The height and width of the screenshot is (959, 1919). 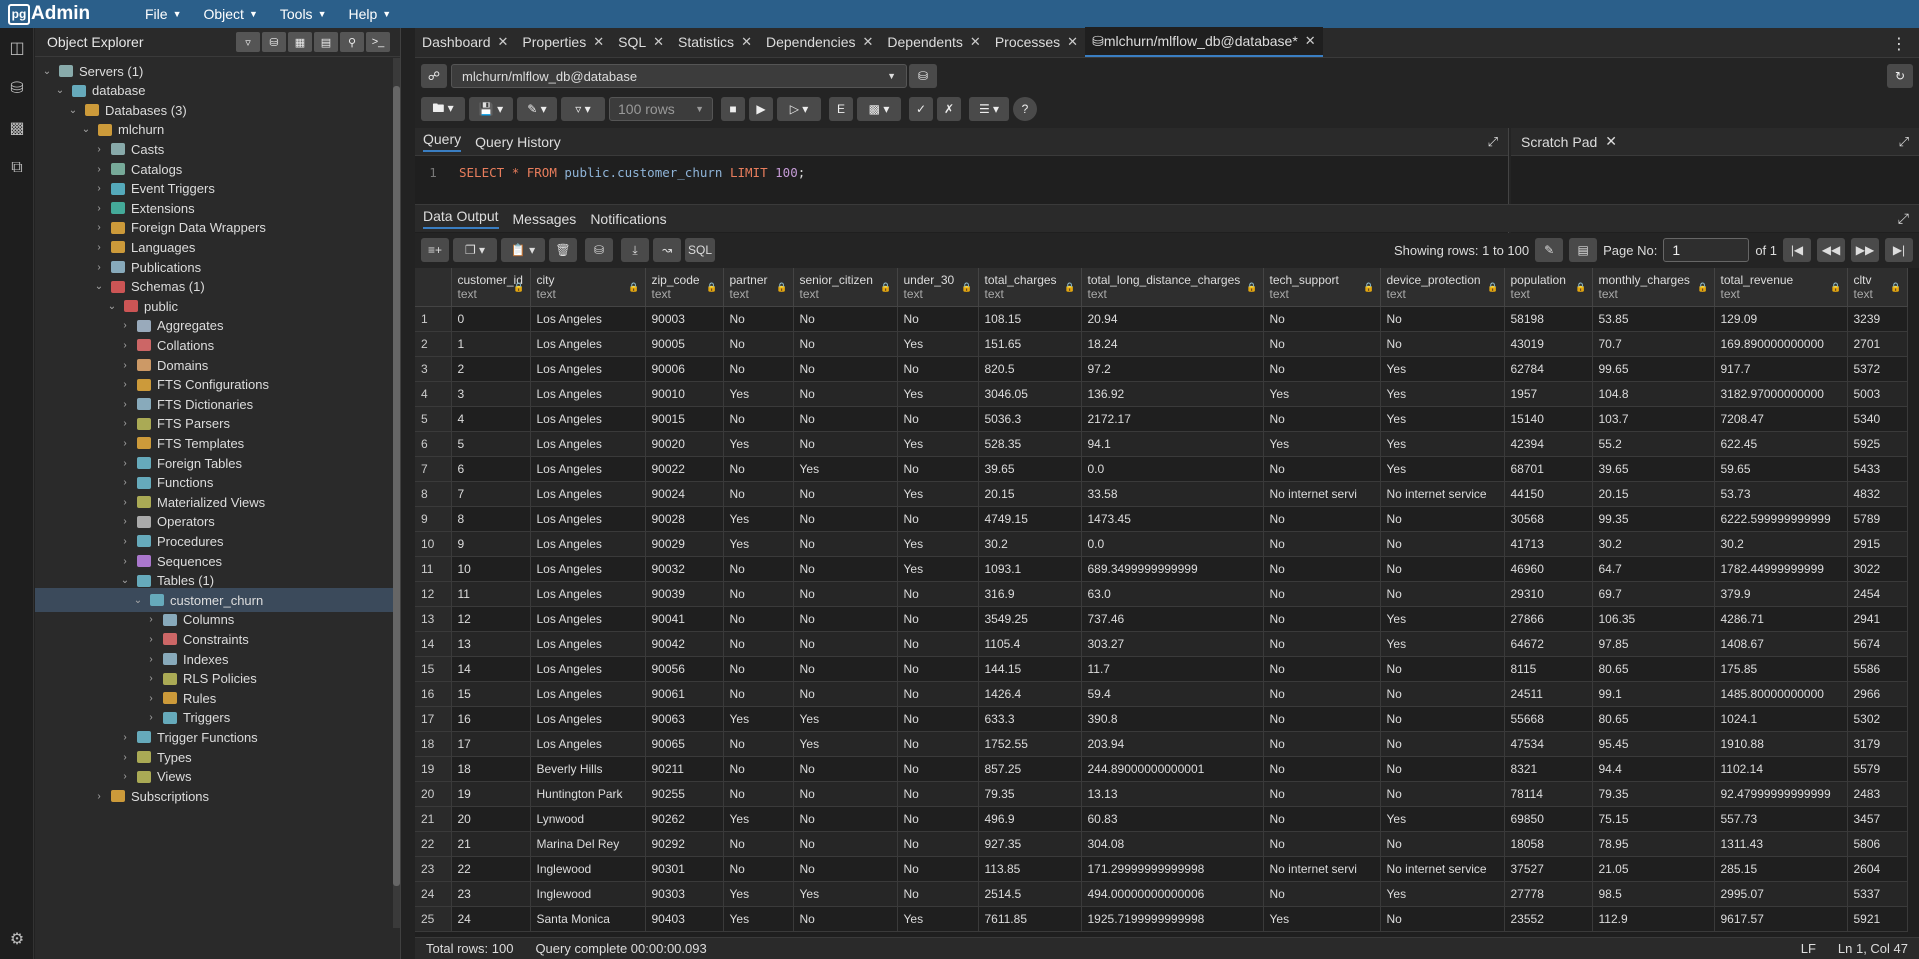 What do you see at coordinates (433, 319) in the screenshot?
I see `row-number: 1` at bounding box center [433, 319].